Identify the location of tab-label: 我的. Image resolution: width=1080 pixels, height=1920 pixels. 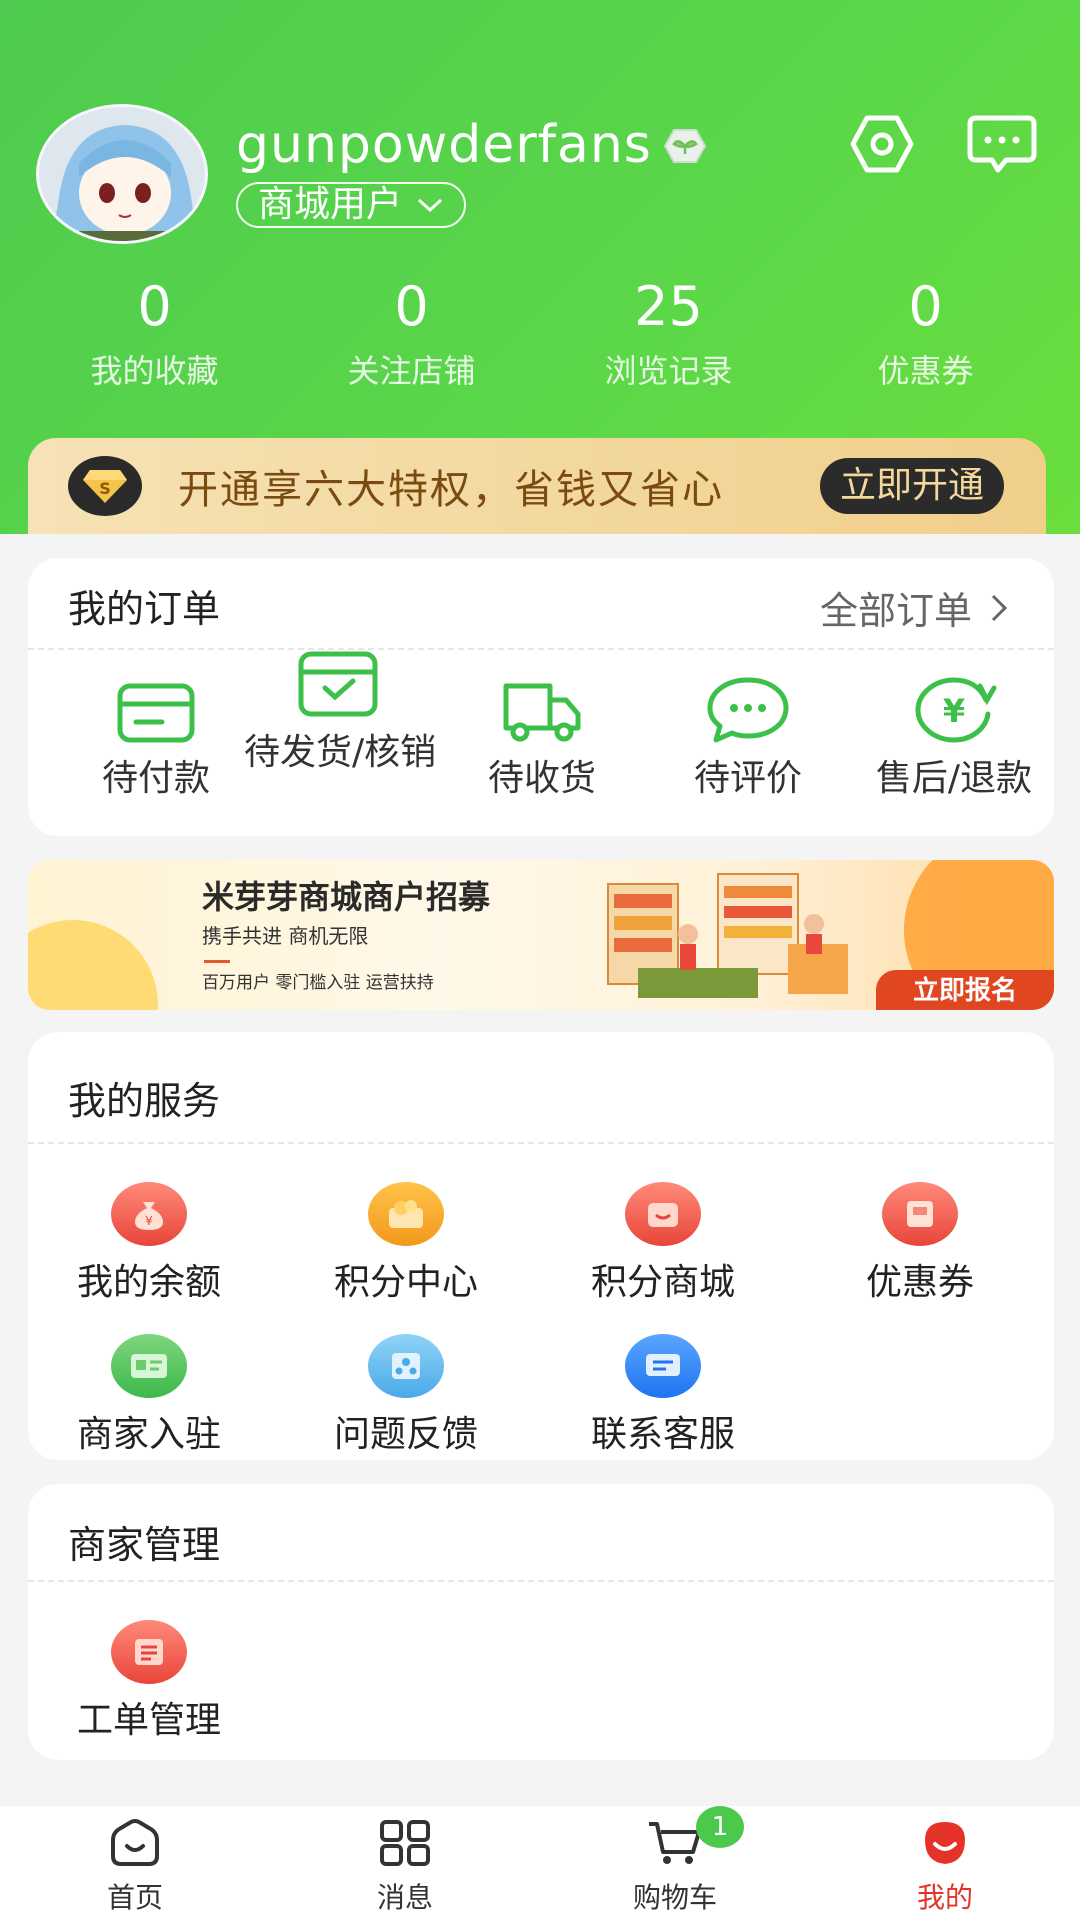
(944, 1897).